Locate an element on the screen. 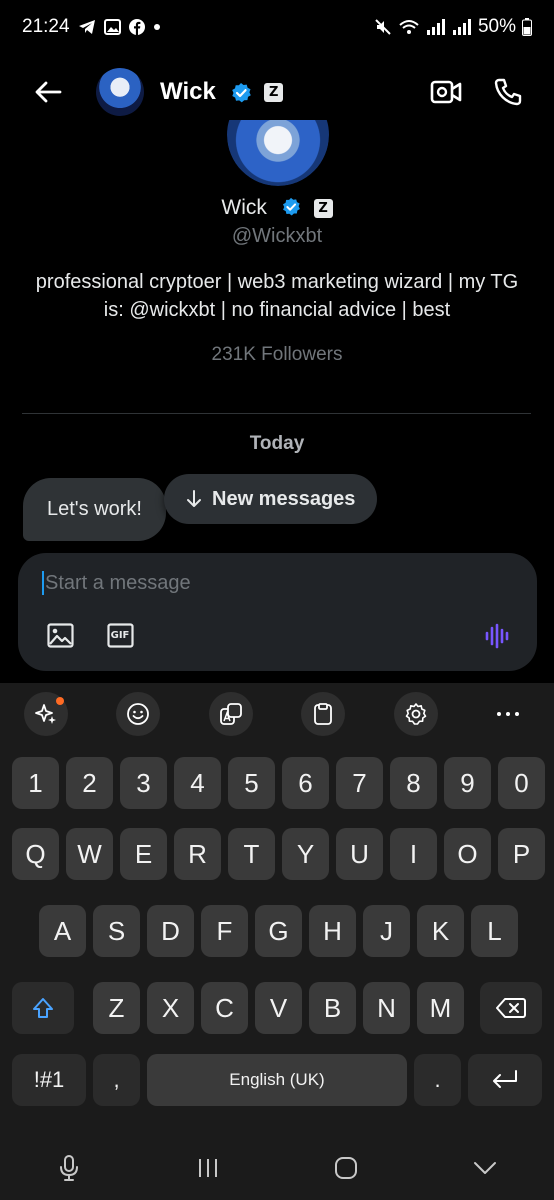 Image resolution: width=554 pixels, height=1200 pixels. key-1: 1 is located at coordinates (35, 783).